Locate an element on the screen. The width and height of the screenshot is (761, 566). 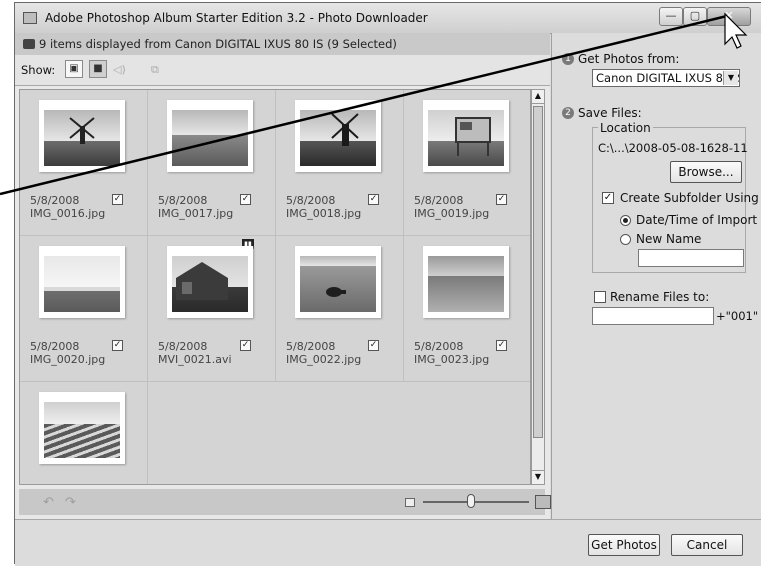
photo-filename: IMG_0019.jpg is located at coordinates (452, 213).